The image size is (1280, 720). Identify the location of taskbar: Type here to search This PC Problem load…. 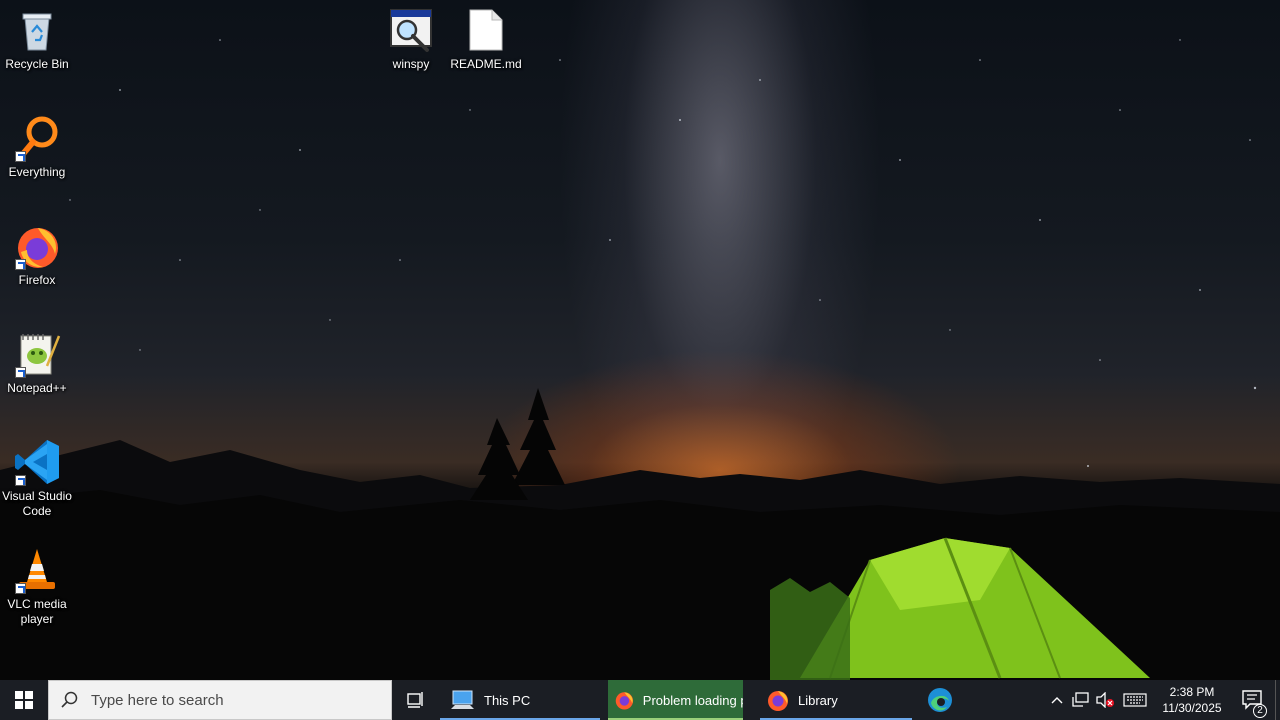
(640, 700).